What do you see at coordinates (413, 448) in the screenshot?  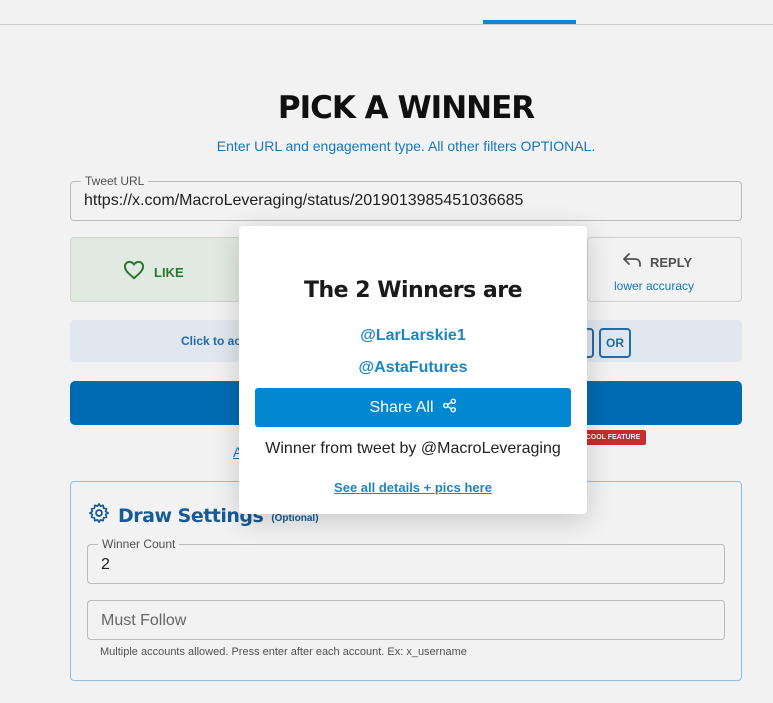 I see `winner-source-text: Winner from tweet by @MacroLeveraging` at bounding box center [413, 448].